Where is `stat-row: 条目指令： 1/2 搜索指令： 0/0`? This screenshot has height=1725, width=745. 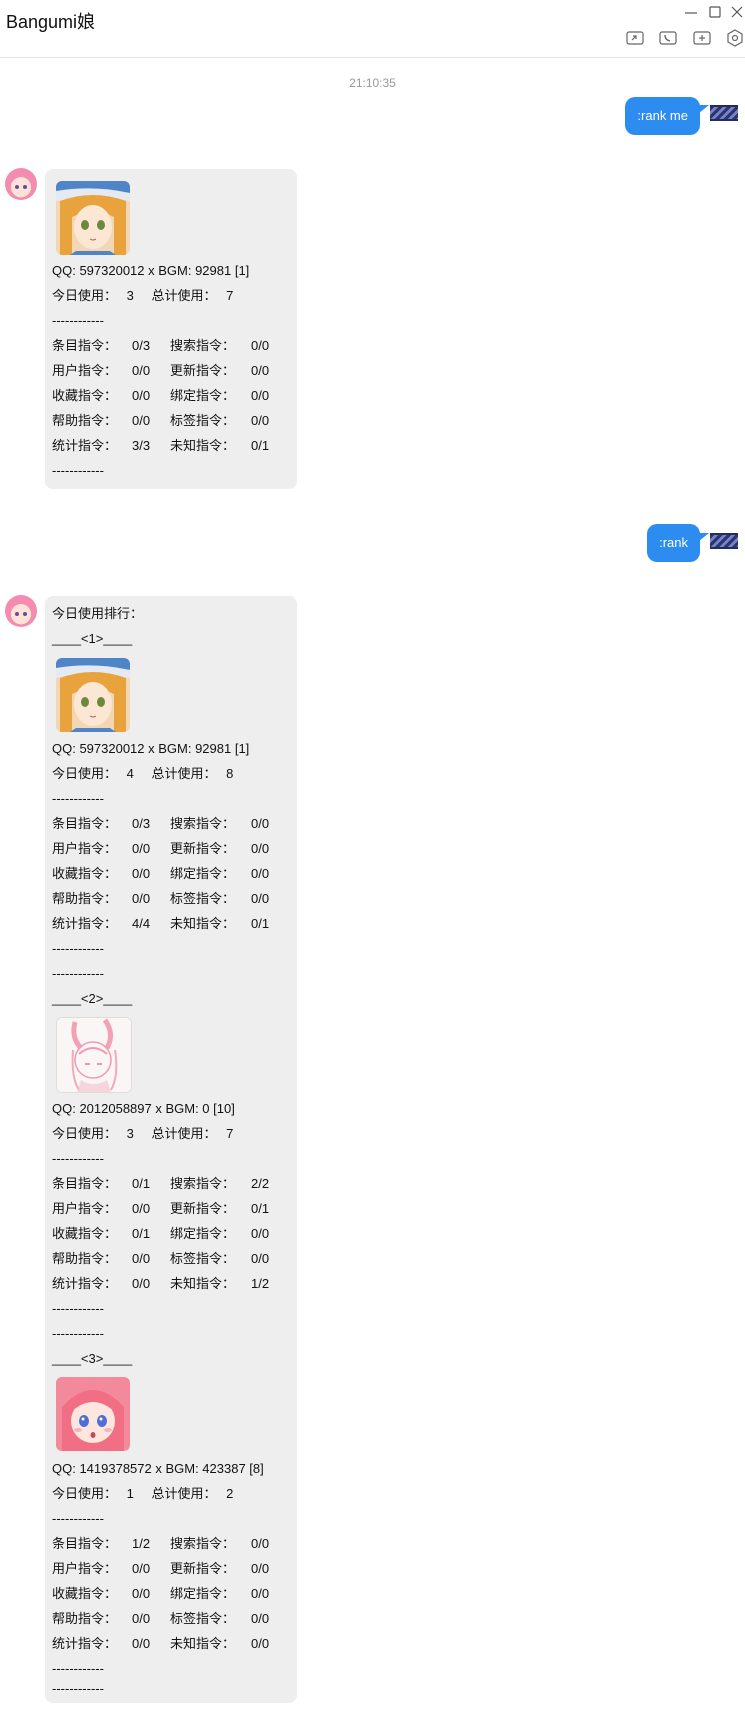
stat-row: 条目指令： 1/2 搜索指令： 0/0 is located at coordinates (172, 1544).